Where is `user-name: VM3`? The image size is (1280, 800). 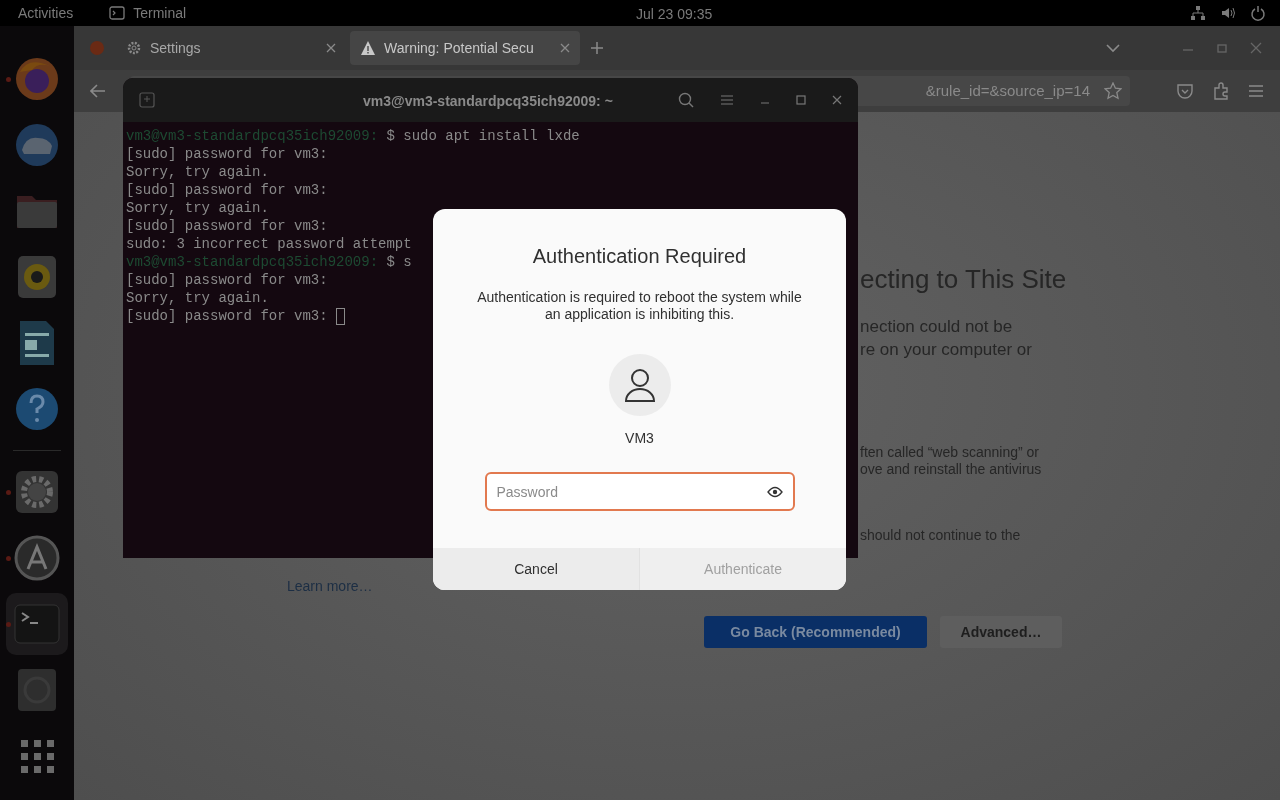
user-name: VM3 is located at coordinates (639, 438).